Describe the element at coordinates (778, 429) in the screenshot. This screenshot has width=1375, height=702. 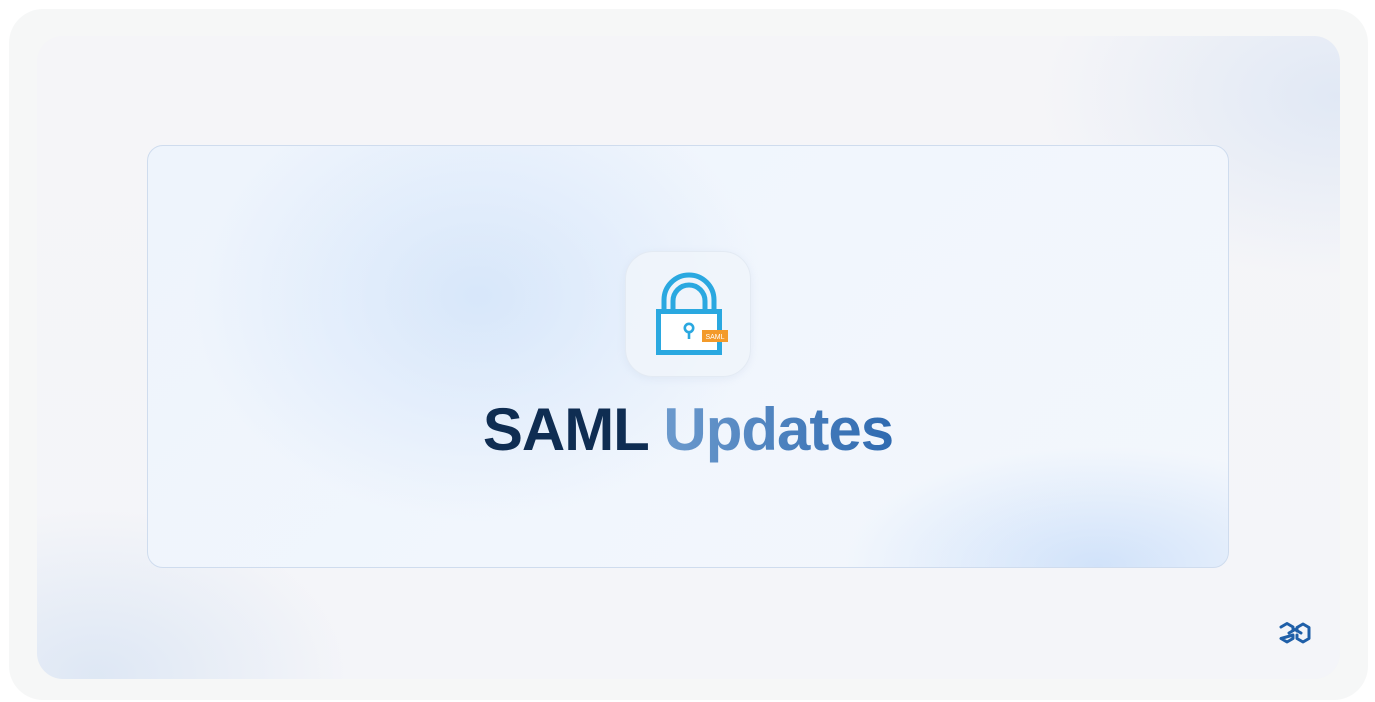
I see `title-secondary: Updates` at that location.